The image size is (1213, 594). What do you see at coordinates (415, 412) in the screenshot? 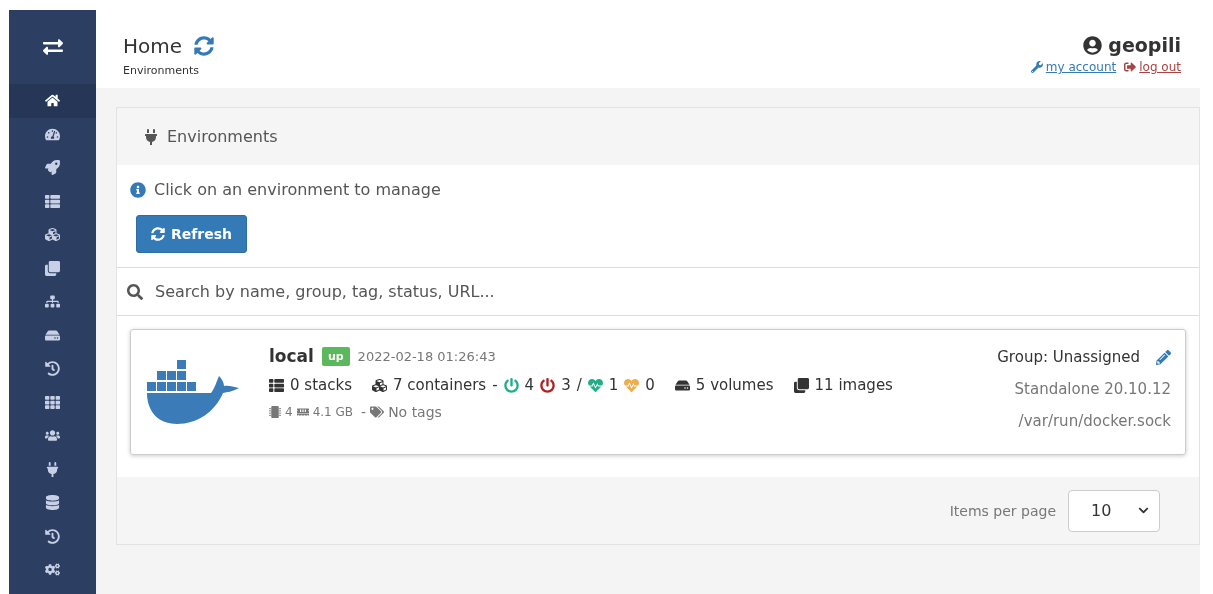
I see `tags-label: No tags` at bounding box center [415, 412].